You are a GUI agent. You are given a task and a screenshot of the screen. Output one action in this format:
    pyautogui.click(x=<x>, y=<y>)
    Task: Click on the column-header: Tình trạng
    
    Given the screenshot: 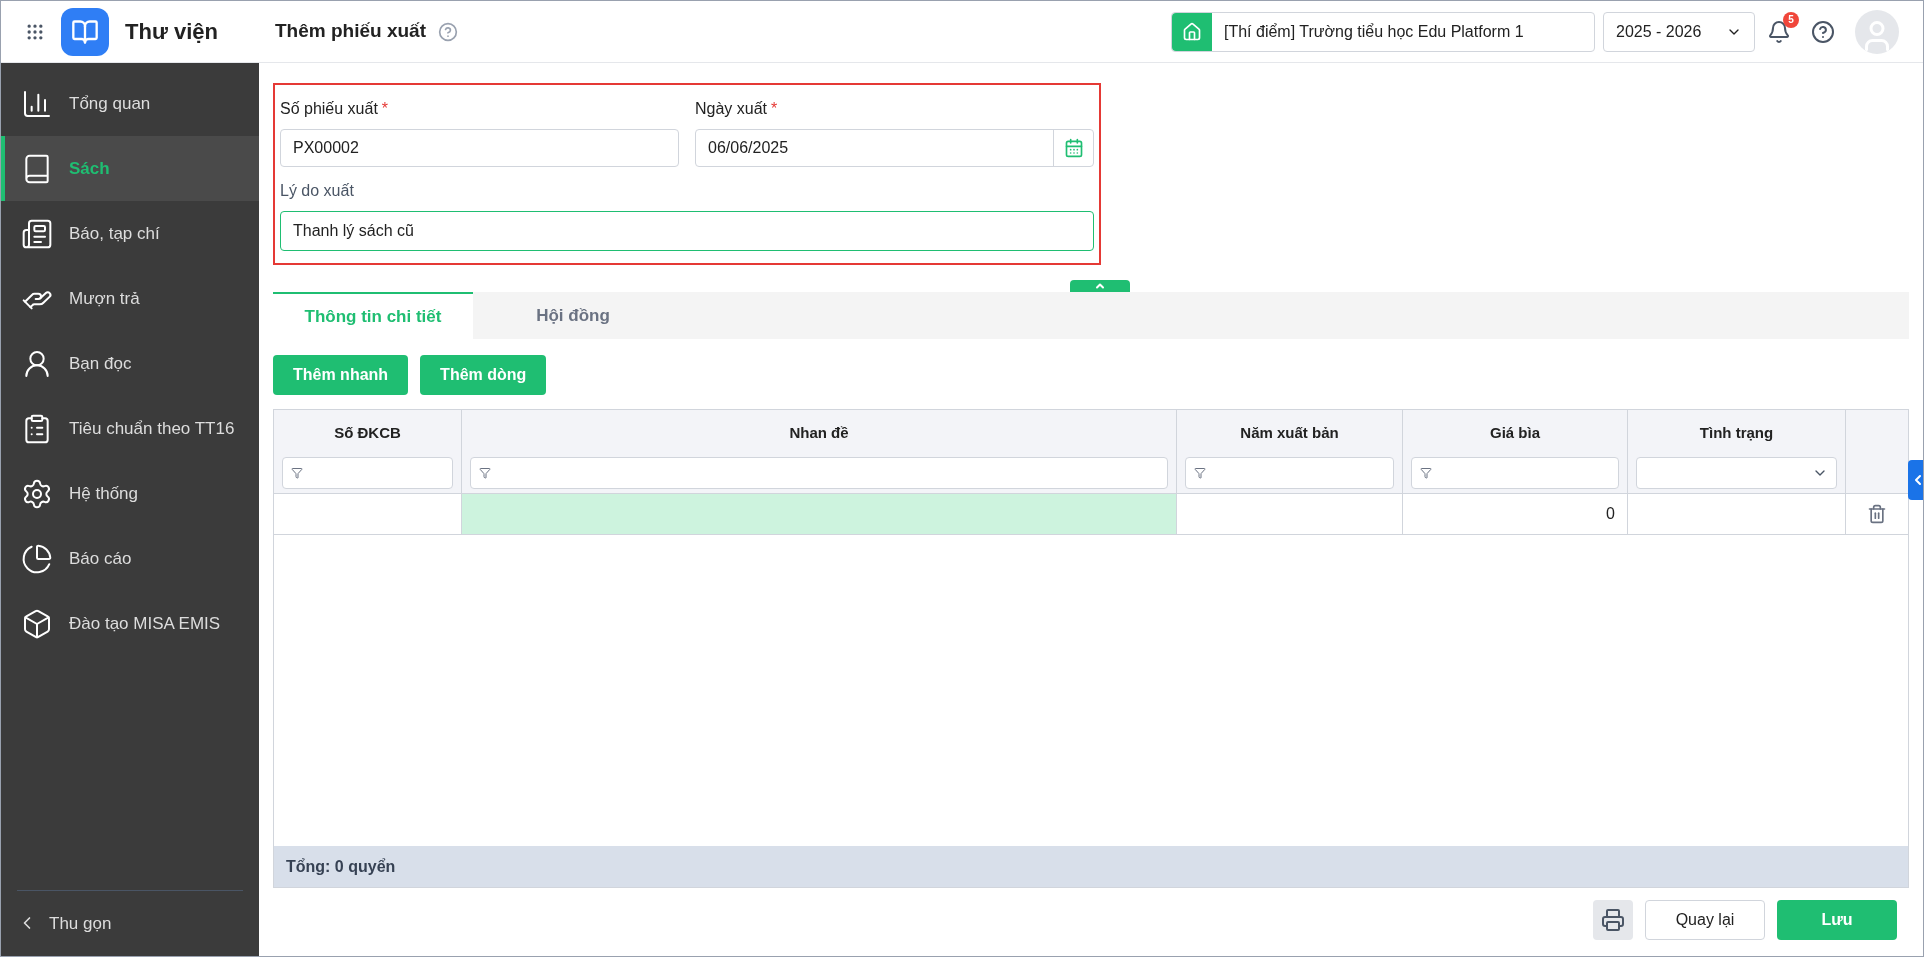 What is the action you would take?
    pyautogui.click(x=1736, y=433)
    